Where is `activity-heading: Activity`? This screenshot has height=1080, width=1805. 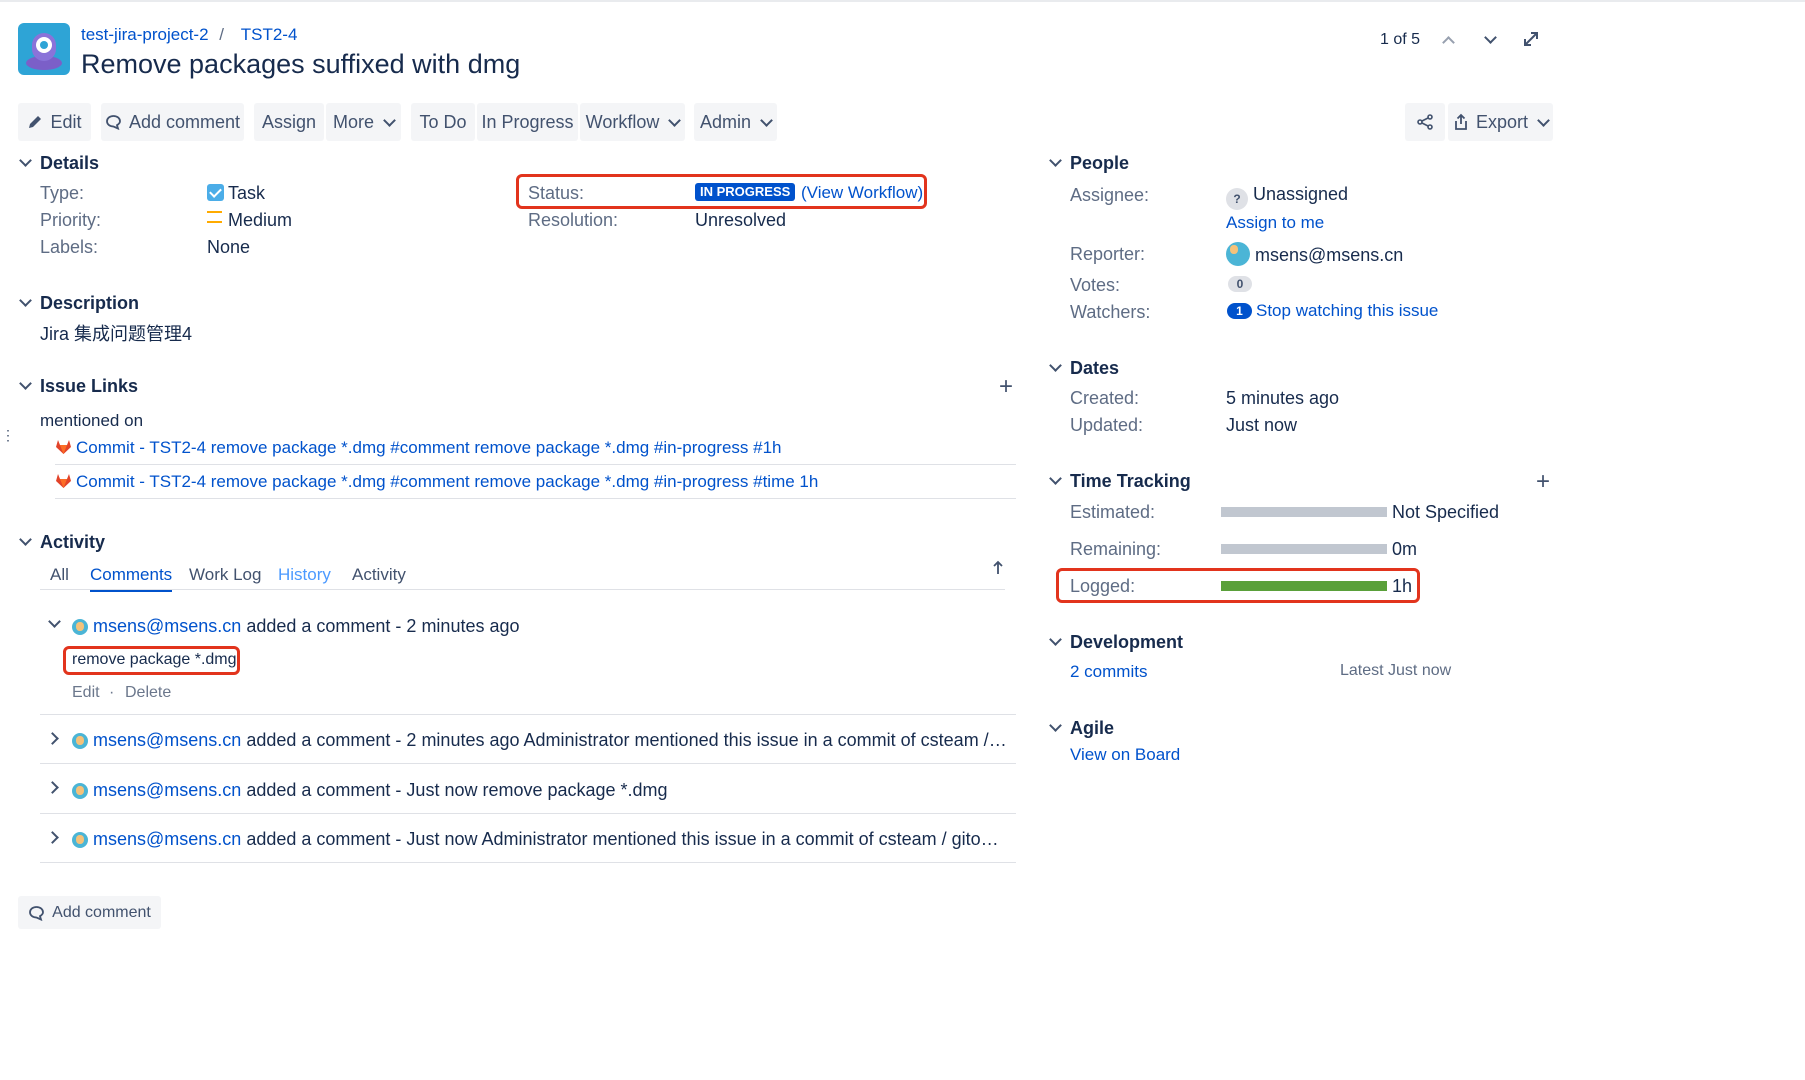 activity-heading: Activity is located at coordinates (72, 542).